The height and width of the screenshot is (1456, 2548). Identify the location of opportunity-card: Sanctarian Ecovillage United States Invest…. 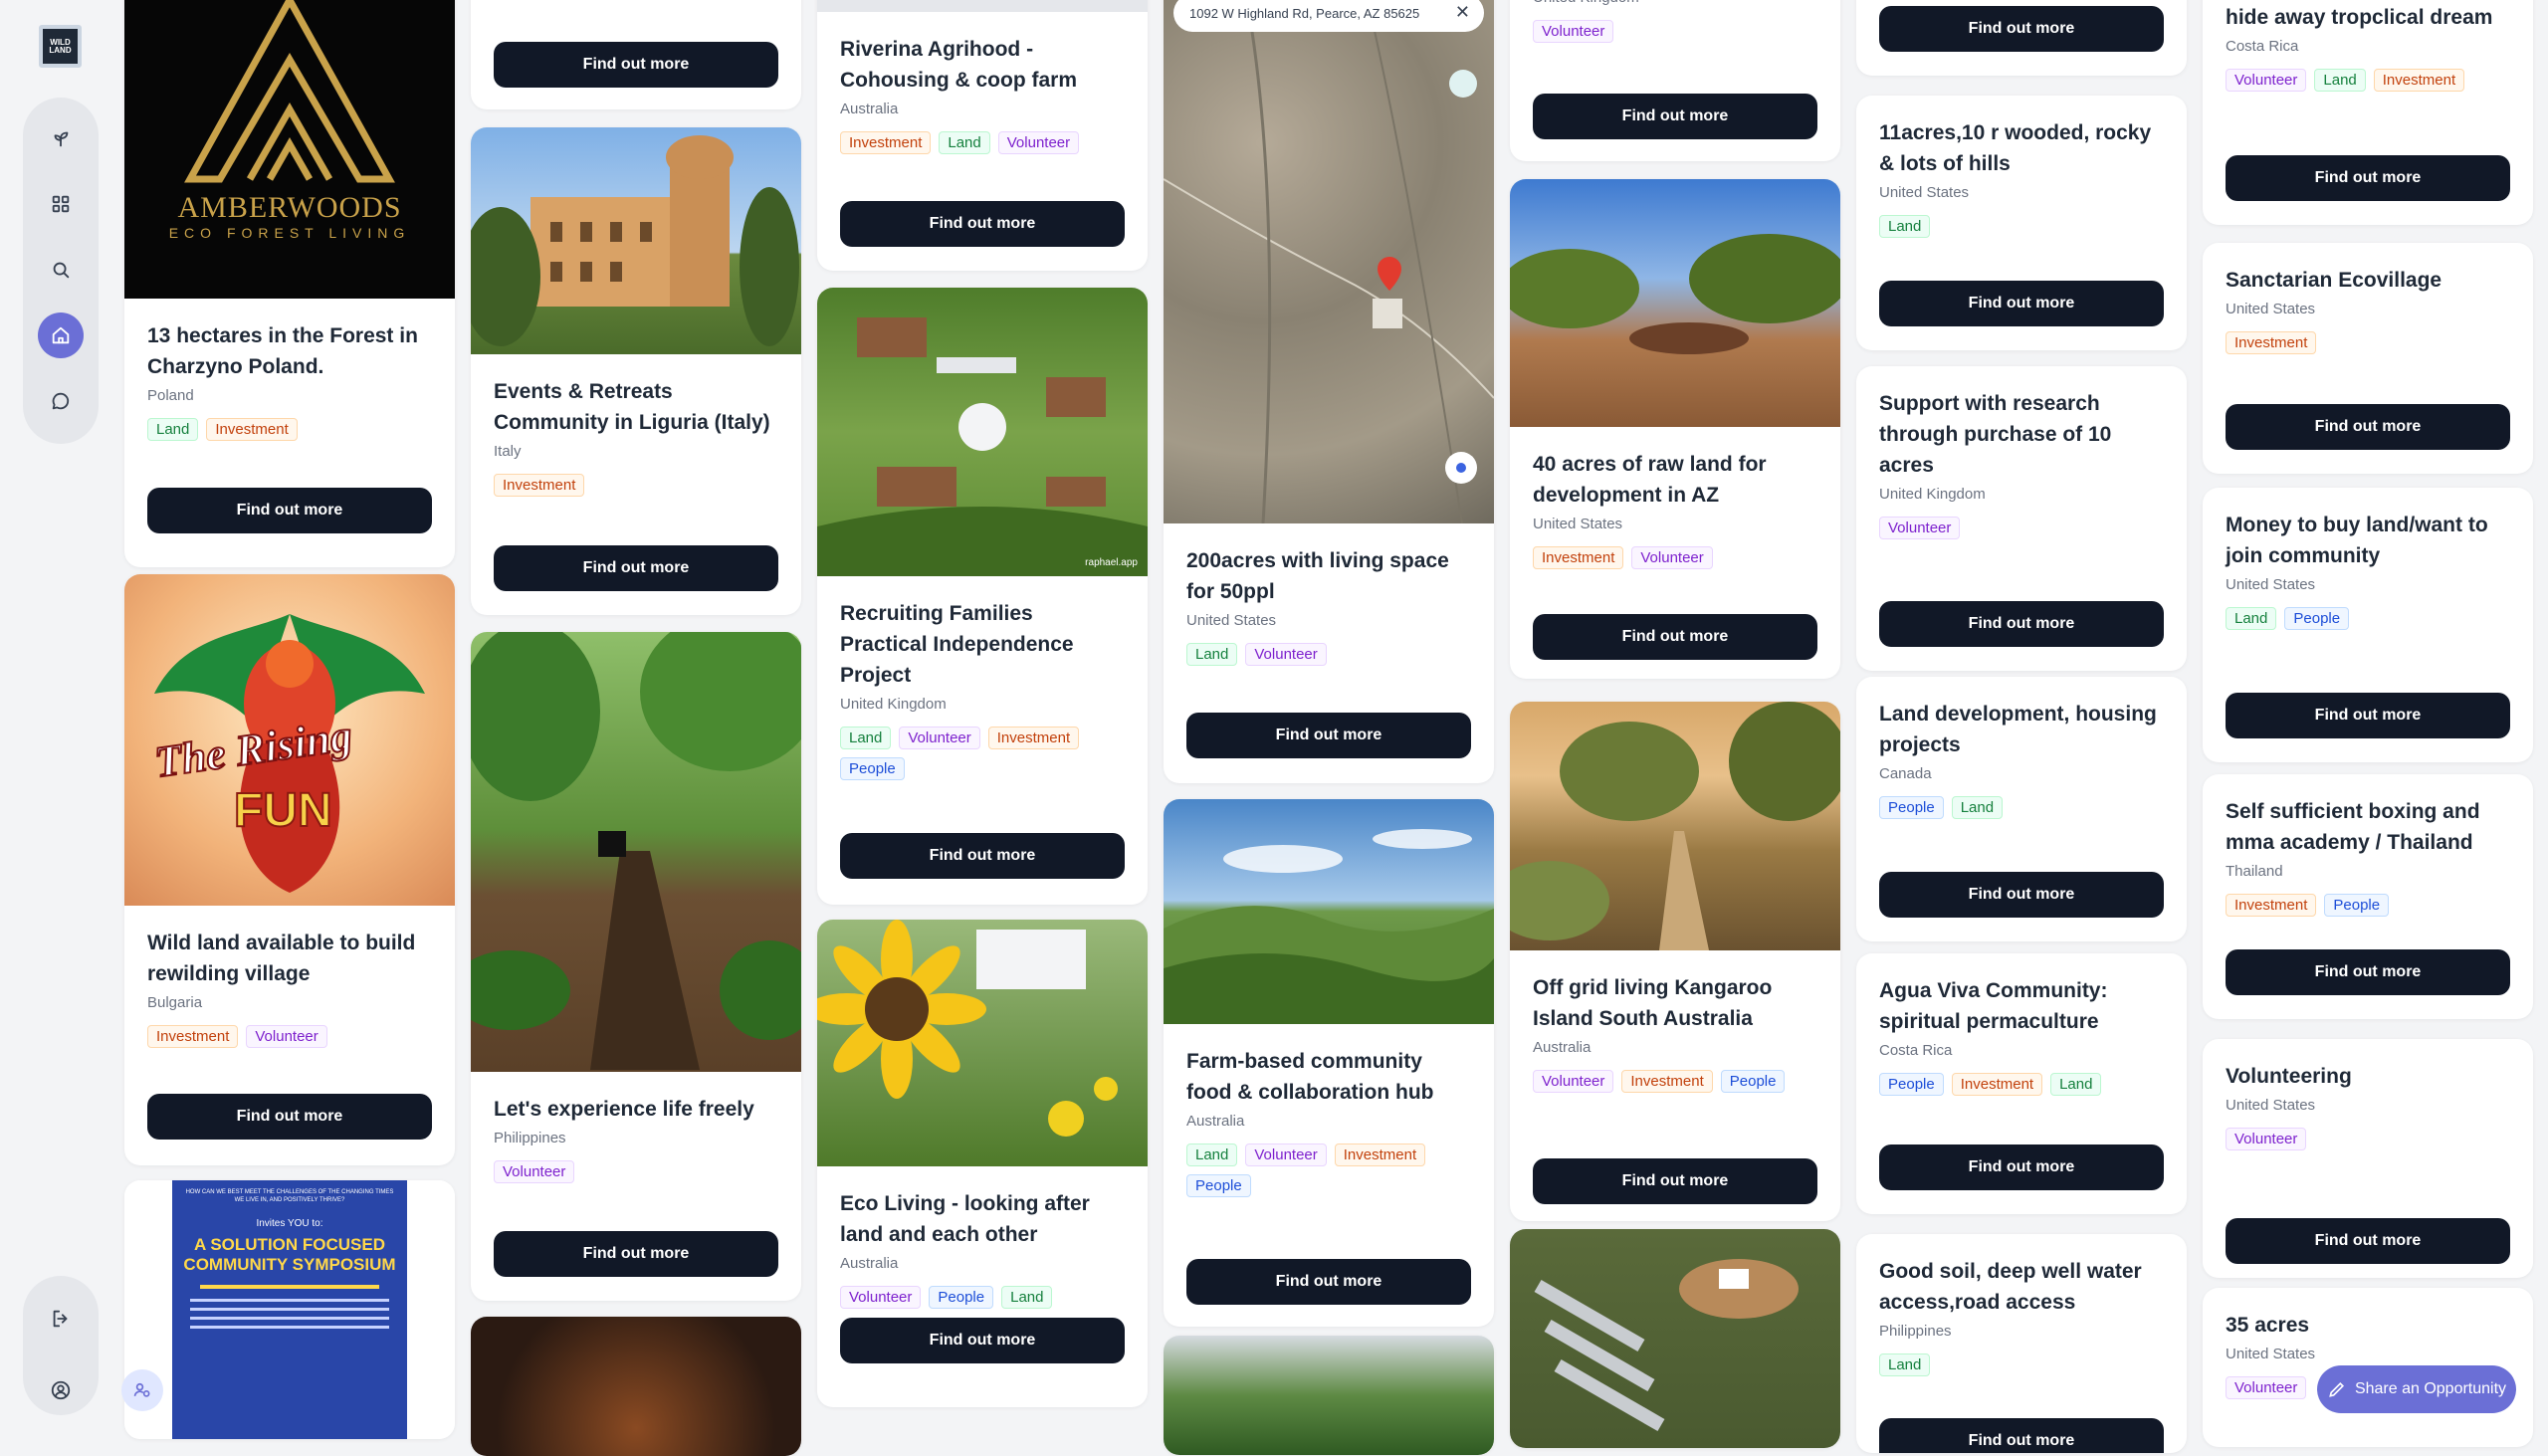
(2368, 358).